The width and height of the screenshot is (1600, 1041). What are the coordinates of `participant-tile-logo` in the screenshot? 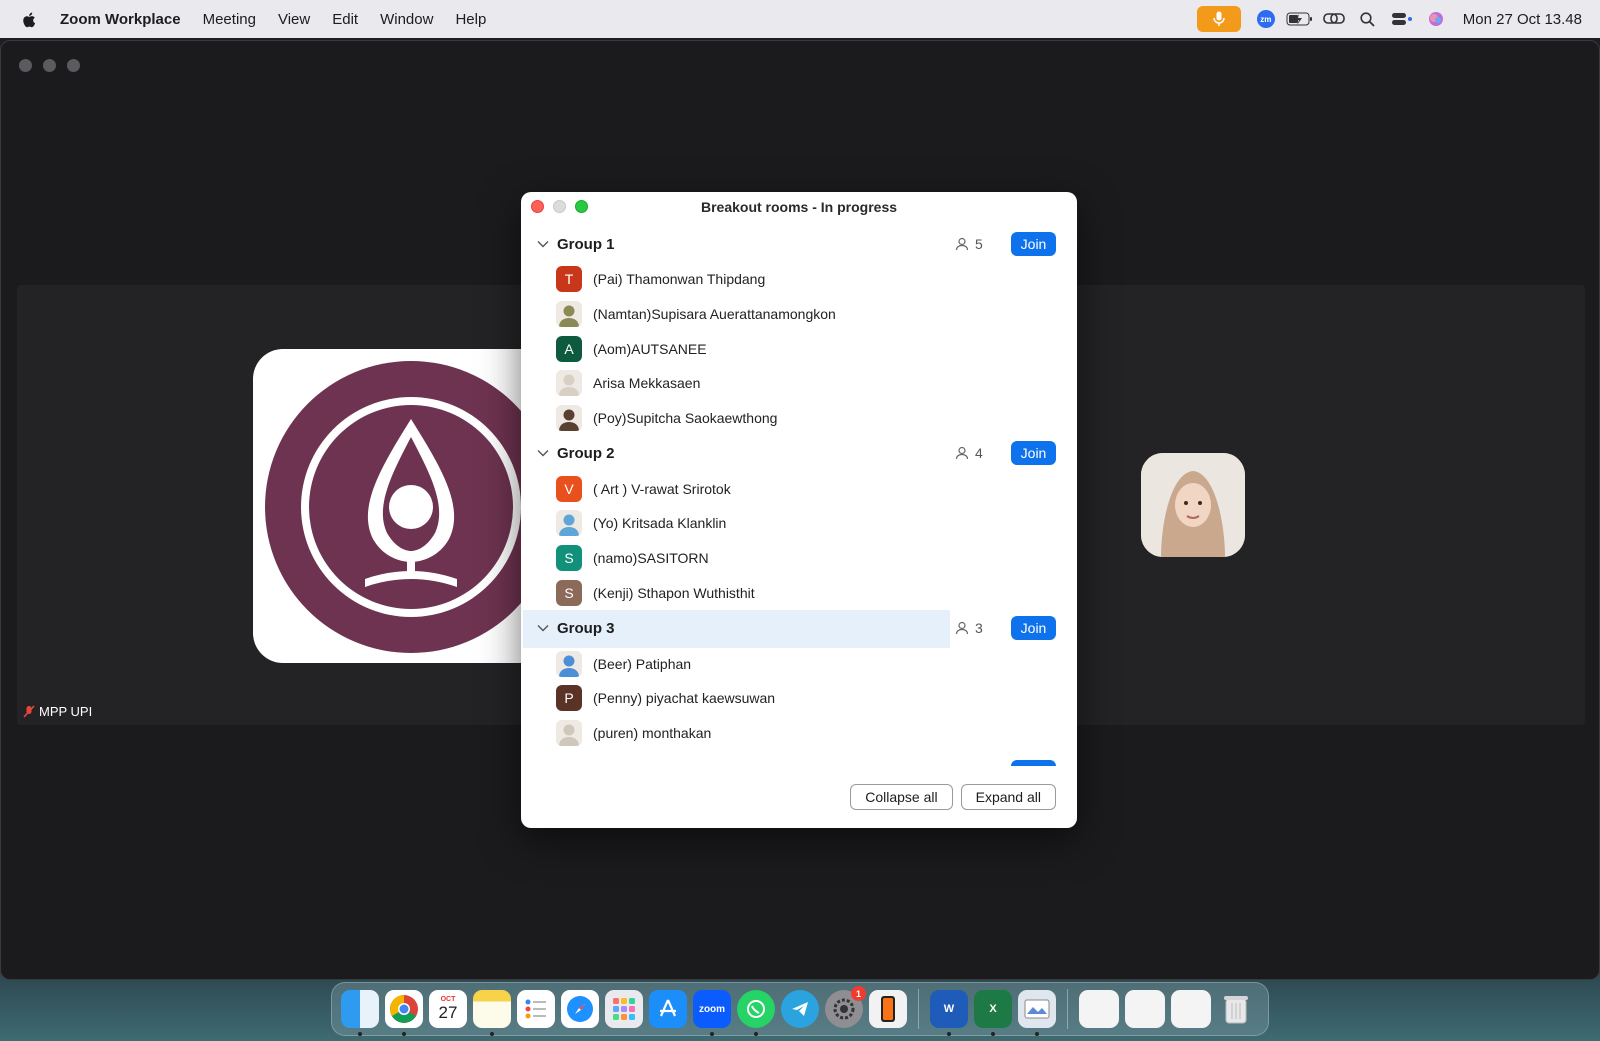 It's located at (403, 506).